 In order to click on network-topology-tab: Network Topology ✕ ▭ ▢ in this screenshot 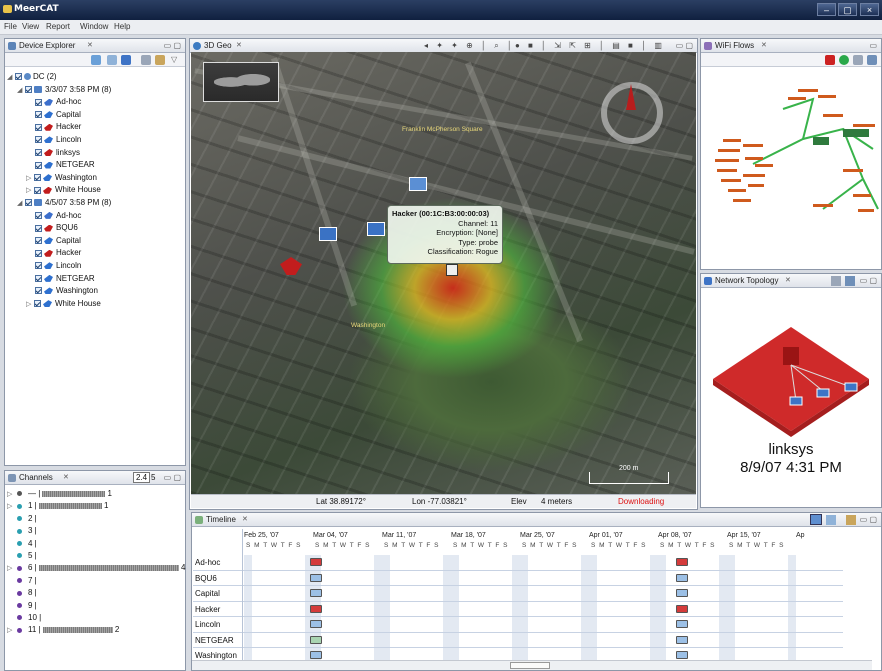, I will do `click(791, 281)`.